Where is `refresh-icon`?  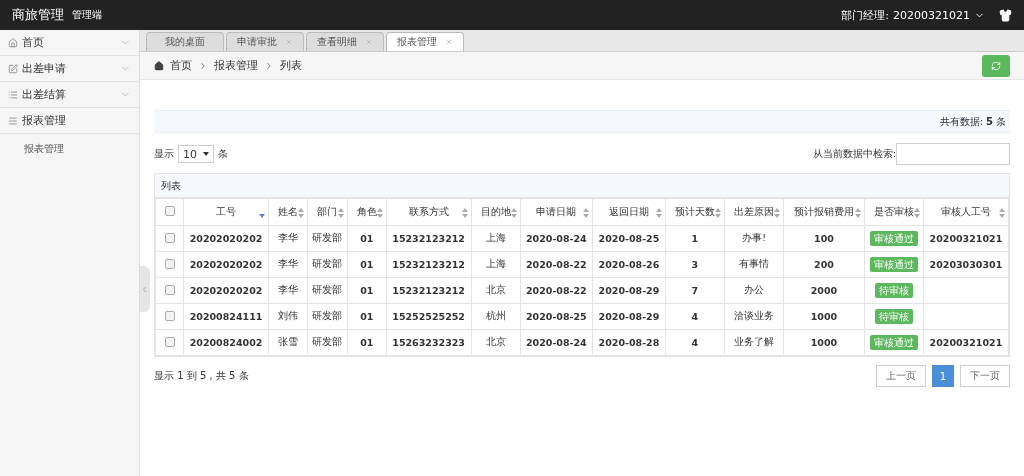 refresh-icon is located at coordinates (996, 65).